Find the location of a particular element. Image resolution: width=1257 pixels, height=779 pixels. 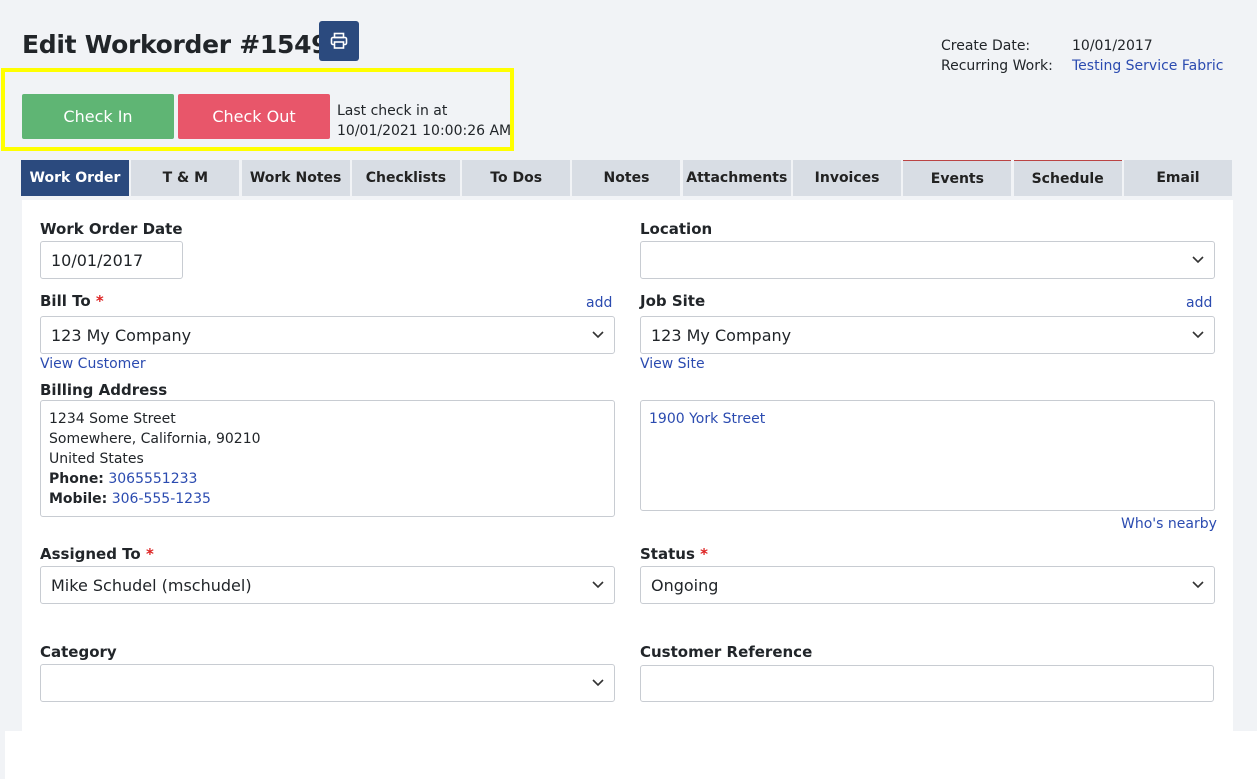

tab-schedule: Schedule is located at coordinates (1067, 178).